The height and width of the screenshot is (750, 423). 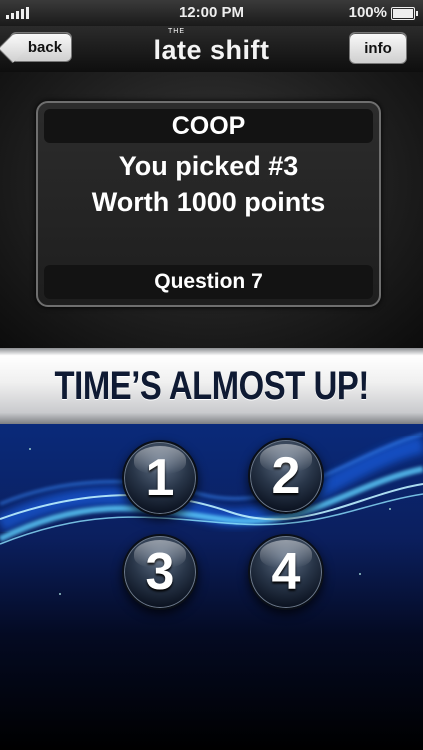 I want to click on player-name: COOP, so click(x=208, y=126).